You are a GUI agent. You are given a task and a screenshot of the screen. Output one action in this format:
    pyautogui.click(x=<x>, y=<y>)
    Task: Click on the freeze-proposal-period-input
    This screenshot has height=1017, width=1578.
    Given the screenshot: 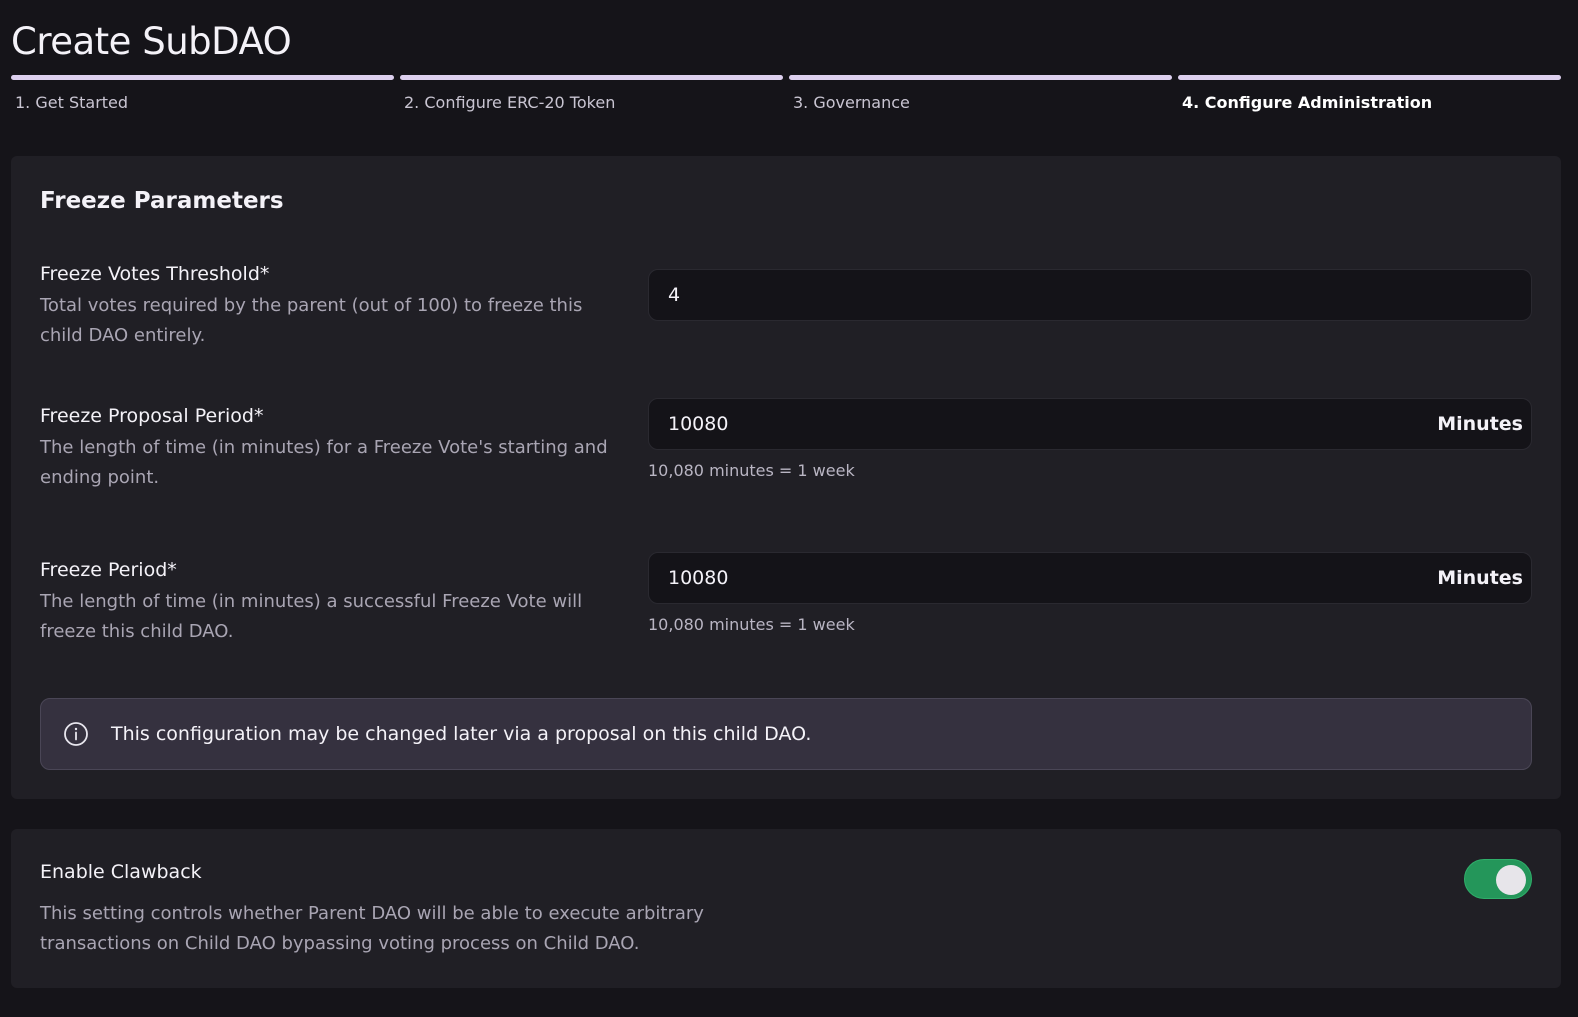 What is the action you would take?
    pyautogui.click(x=1043, y=424)
    